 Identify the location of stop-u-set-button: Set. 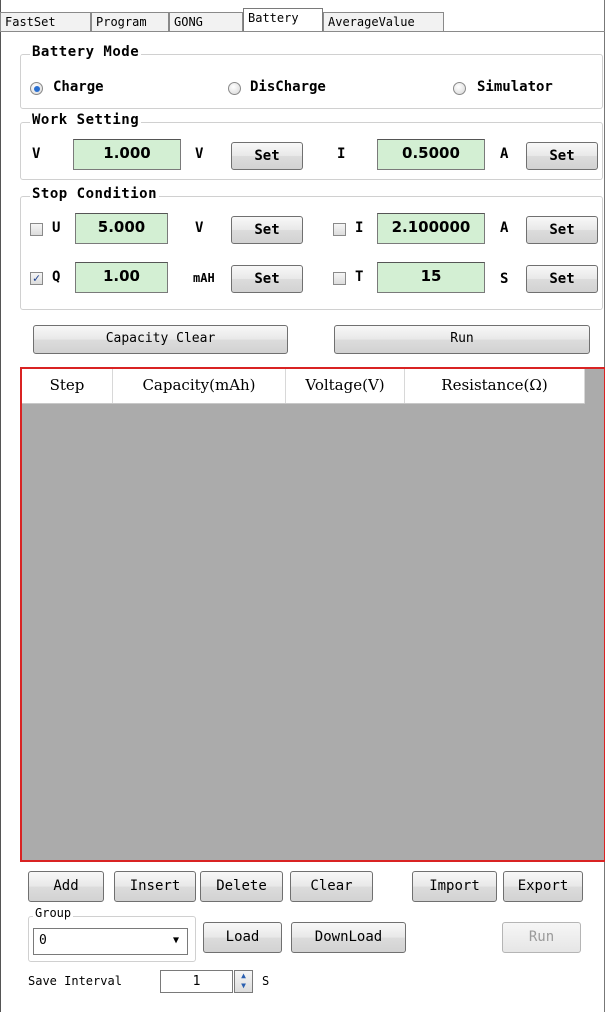
(267, 230).